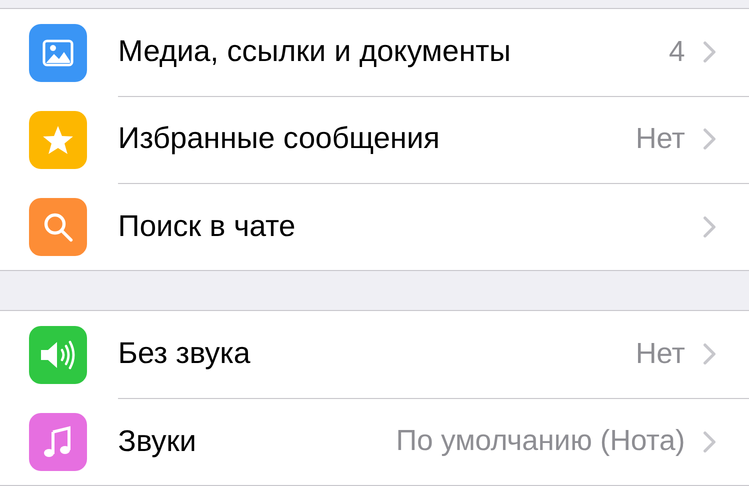 The image size is (749, 486). What do you see at coordinates (676, 52) in the screenshot?
I see `row-value: 4` at bounding box center [676, 52].